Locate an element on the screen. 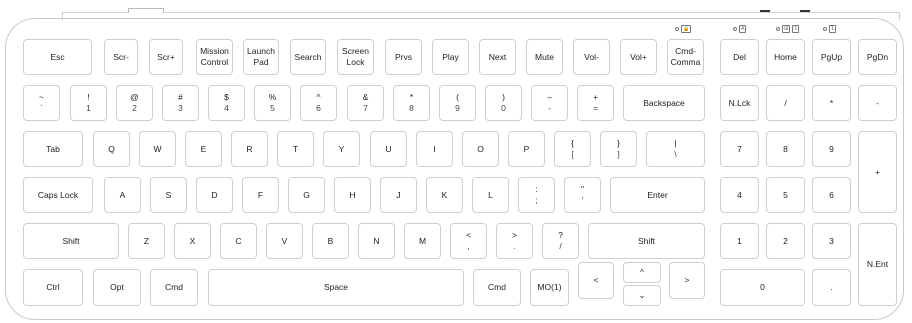 The height and width of the screenshot is (323, 912). key-o: O is located at coordinates (480, 149).